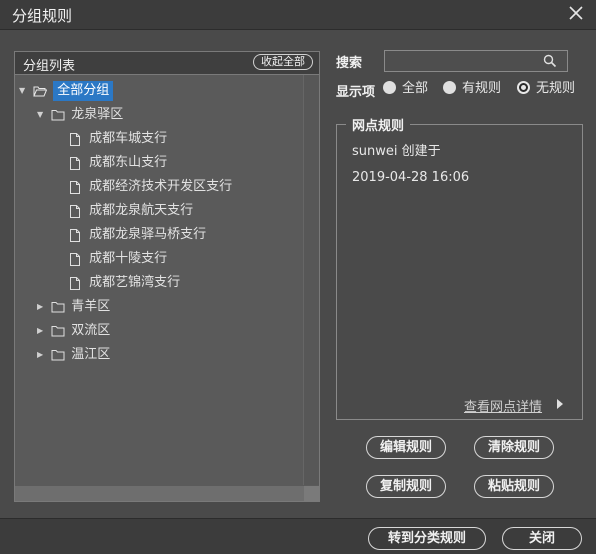 The width and height of the screenshot is (596, 554). Describe the element at coordinates (503, 405) in the screenshot. I see `view-branch-details-link: 查看网点详情` at that location.